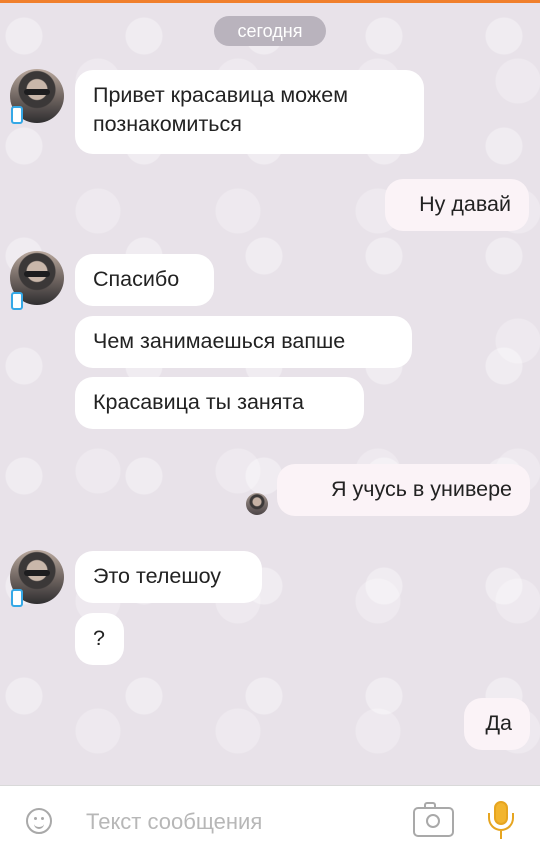 The width and height of the screenshot is (540, 855). Describe the element at coordinates (136, 279) in the screenshot. I see `message-line: Спасибо` at that location.